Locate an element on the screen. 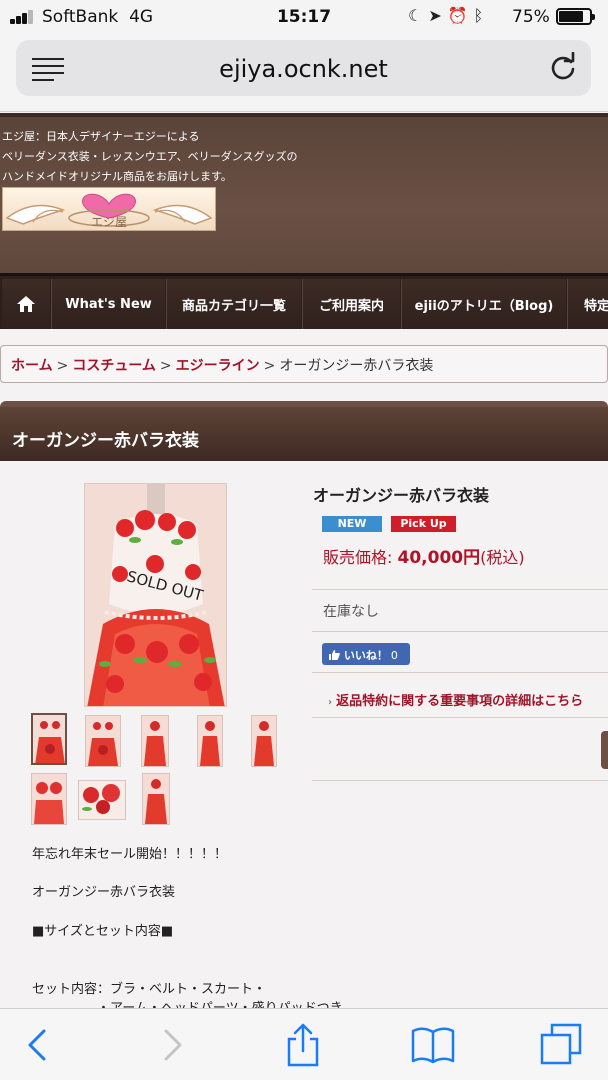  battery-icon is located at coordinates (575, 16).